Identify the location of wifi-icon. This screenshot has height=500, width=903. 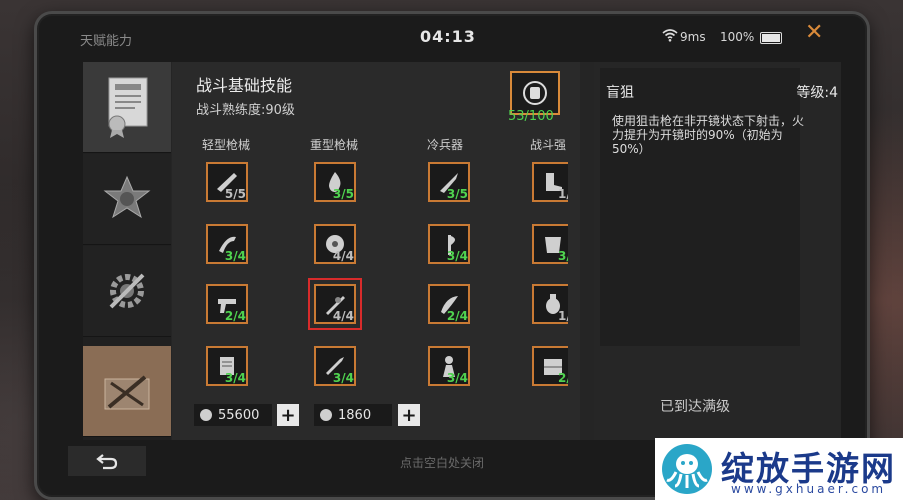
(670, 35).